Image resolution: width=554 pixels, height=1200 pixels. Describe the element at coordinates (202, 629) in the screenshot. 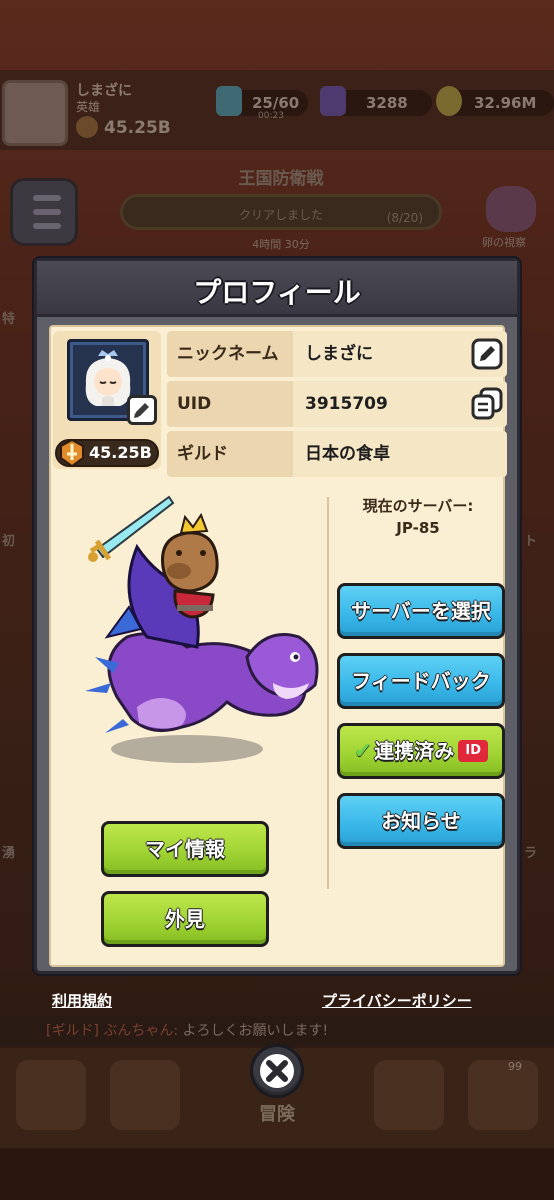

I see `character-dragon-rider-icon` at that location.